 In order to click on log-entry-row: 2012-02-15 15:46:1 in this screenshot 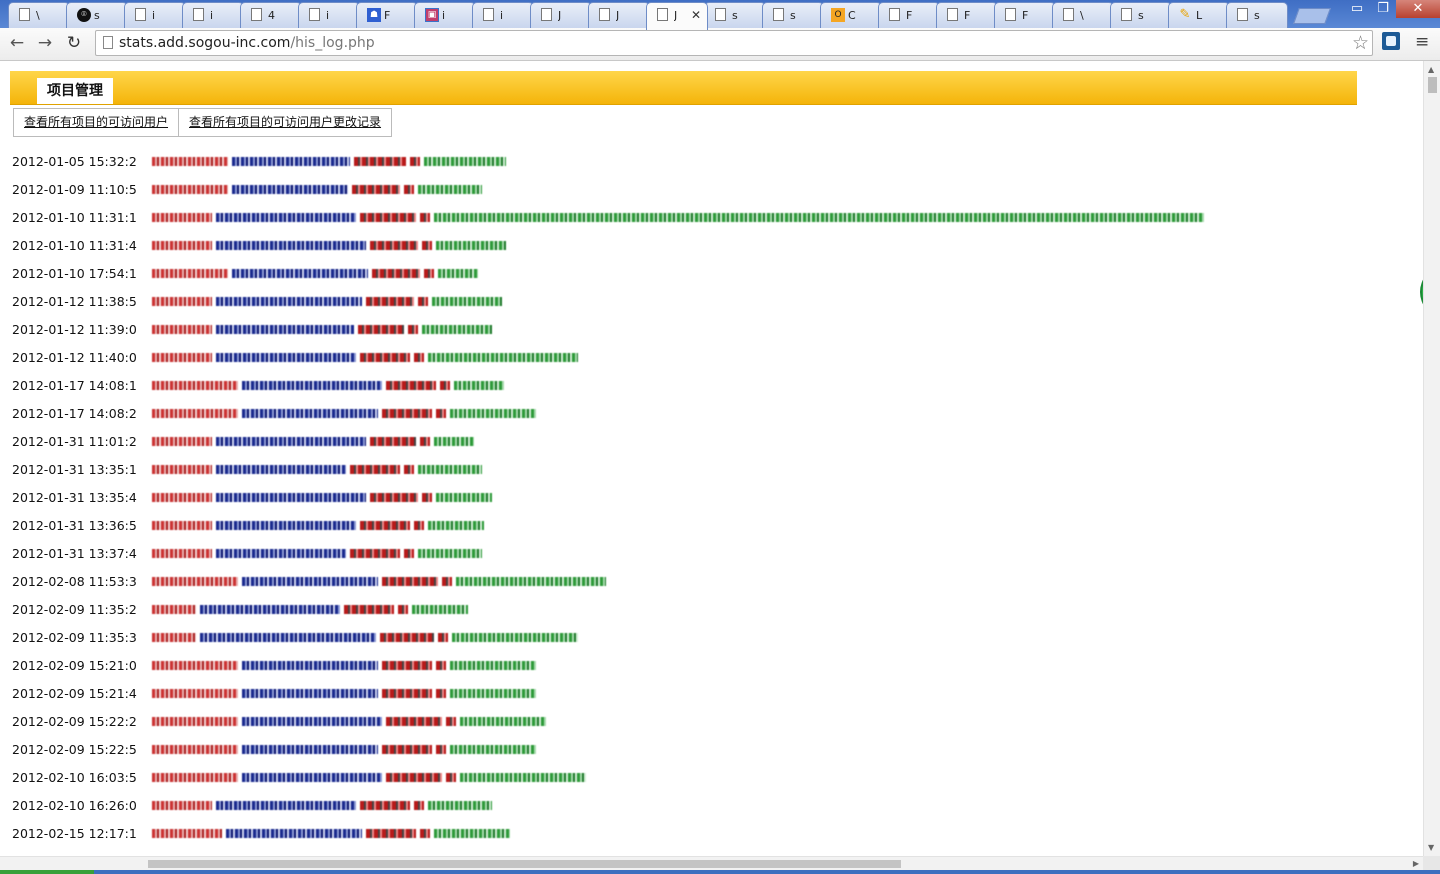, I will do `click(610, 852)`.